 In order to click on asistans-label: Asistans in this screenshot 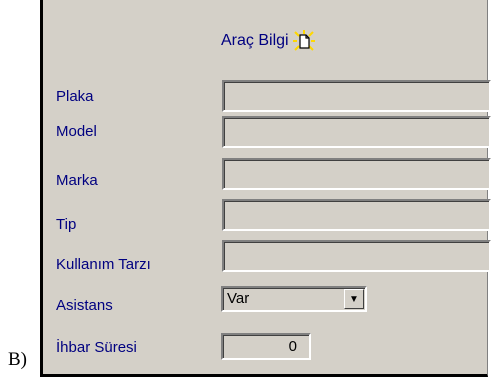, I will do `click(84, 305)`.